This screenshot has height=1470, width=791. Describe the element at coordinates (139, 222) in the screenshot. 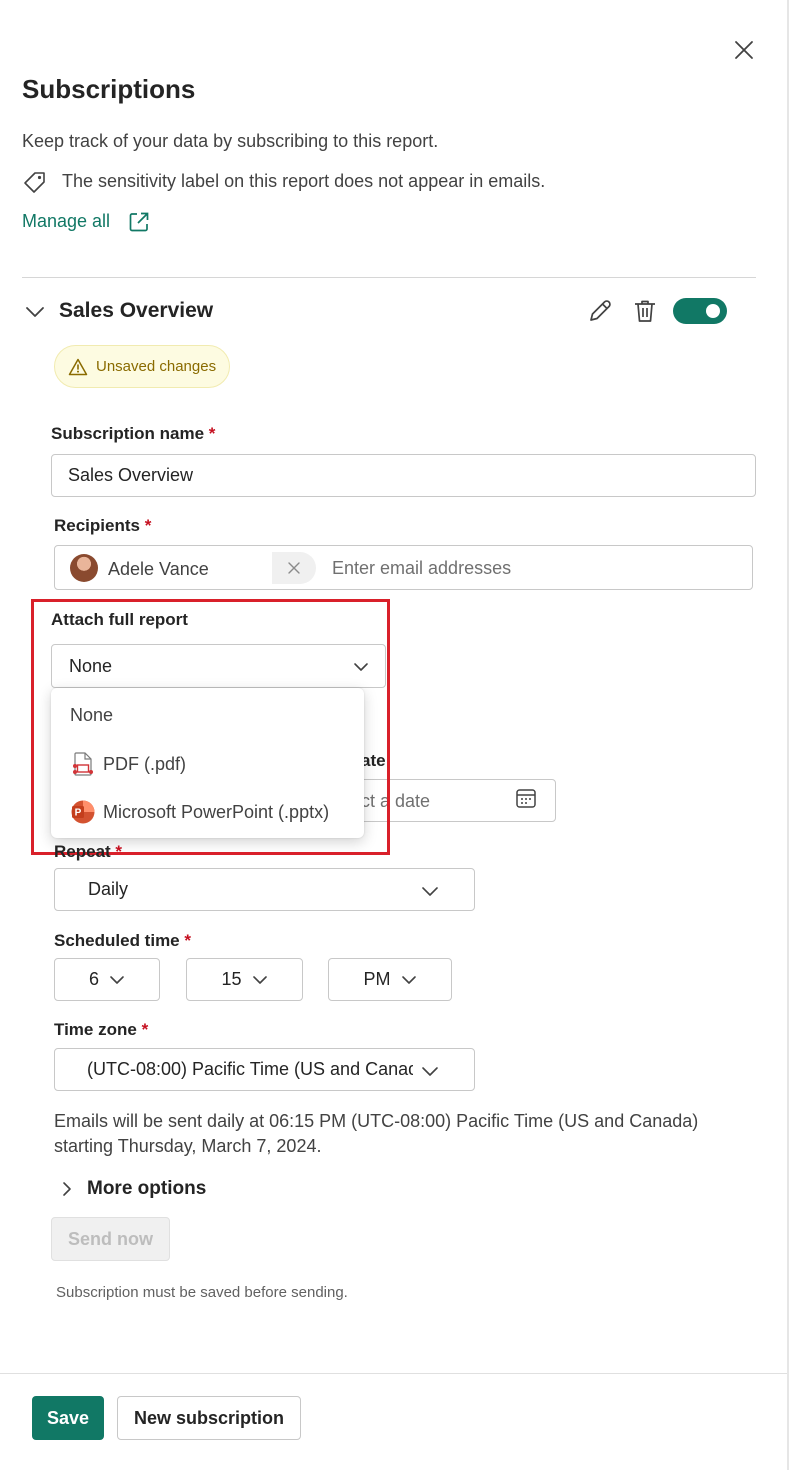

I see `open-external-icon` at that location.